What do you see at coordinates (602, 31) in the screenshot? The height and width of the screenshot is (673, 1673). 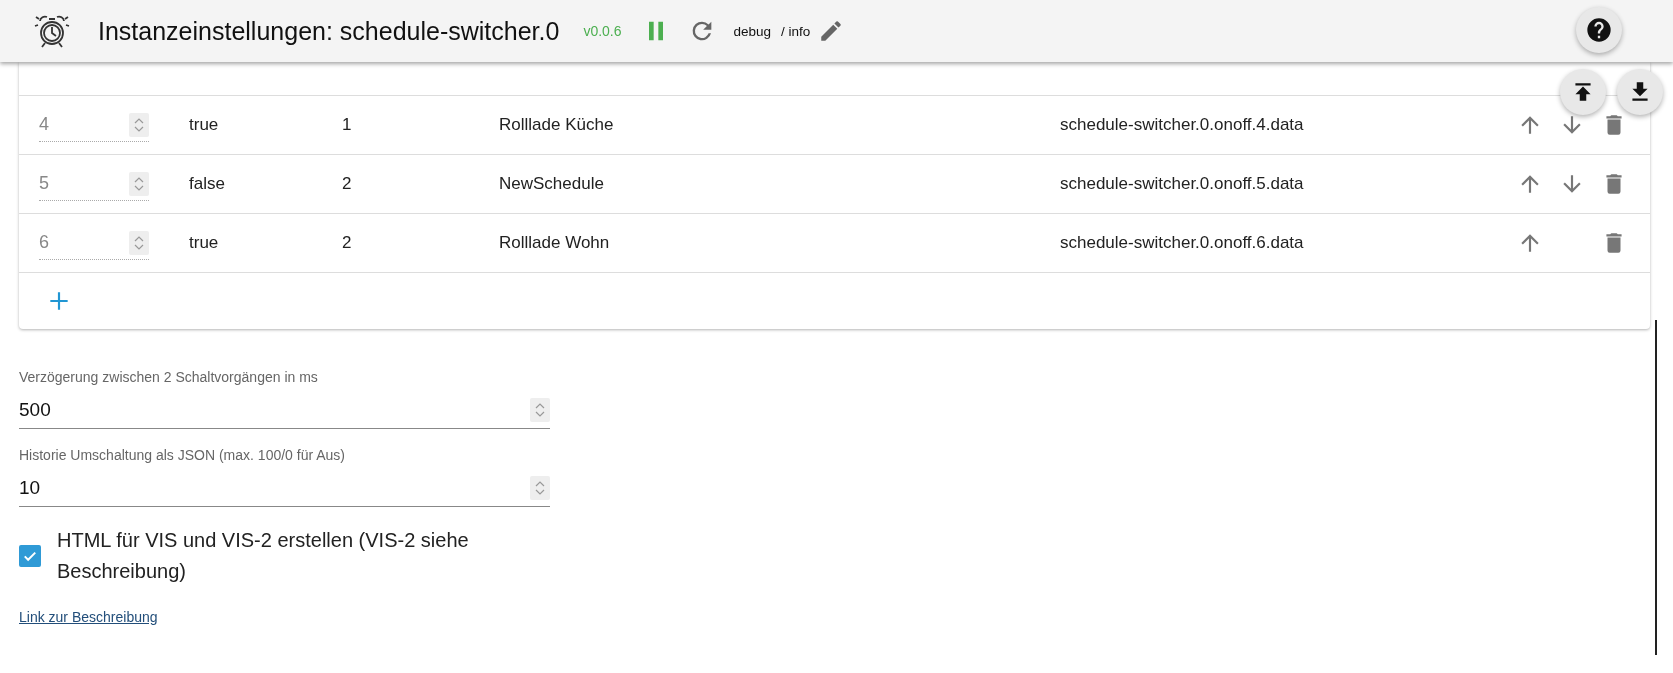 I see `version-label: v0.0.6` at bounding box center [602, 31].